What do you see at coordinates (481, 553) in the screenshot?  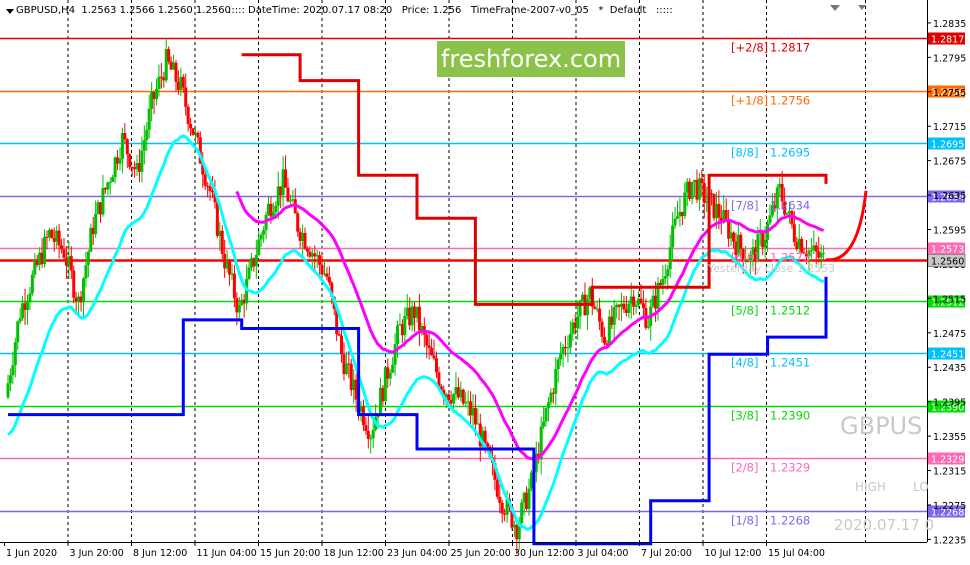 I see `x-tick-label: 25 Jun 20:00` at bounding box center [481, 553].